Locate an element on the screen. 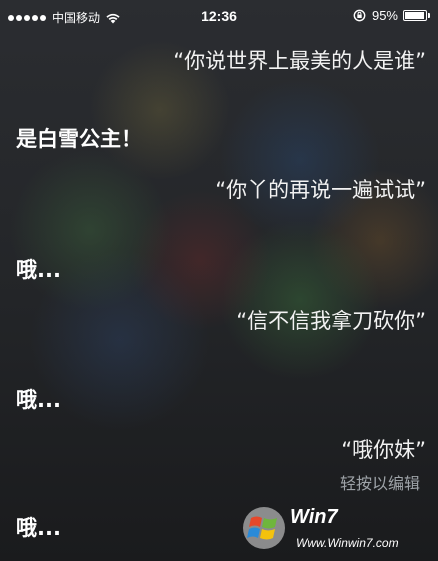 Image resolution: width=438 pixels, height=561 pixels. watermark-brand: Win7 is located at coordinates (314, 517).